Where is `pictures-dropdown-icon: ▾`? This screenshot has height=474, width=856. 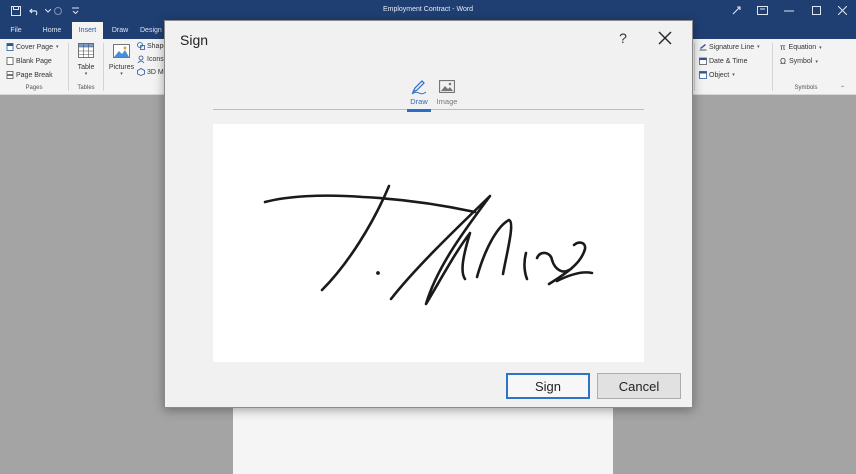
pictures-dropdown-icon: ▾ is located at coordinates (121, 74).